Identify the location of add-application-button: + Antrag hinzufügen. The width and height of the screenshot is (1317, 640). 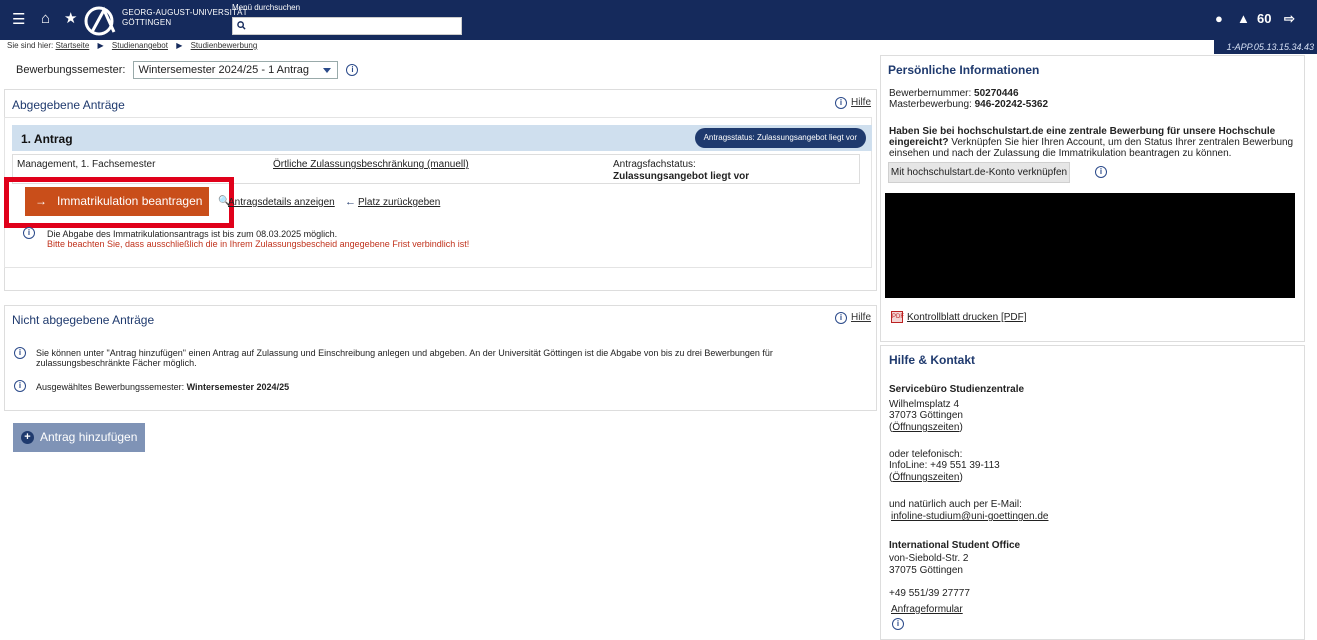
(79, 437).